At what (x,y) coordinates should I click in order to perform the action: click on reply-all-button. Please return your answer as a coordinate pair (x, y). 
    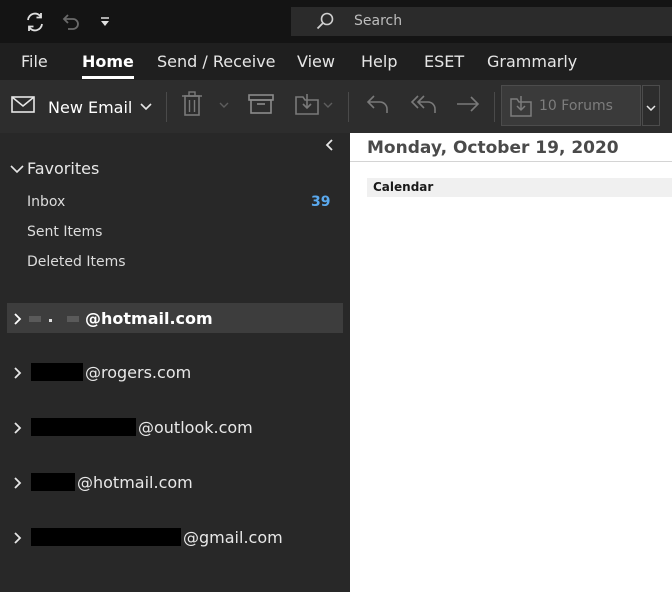
    Looking at the image, I should click on (424, 106).